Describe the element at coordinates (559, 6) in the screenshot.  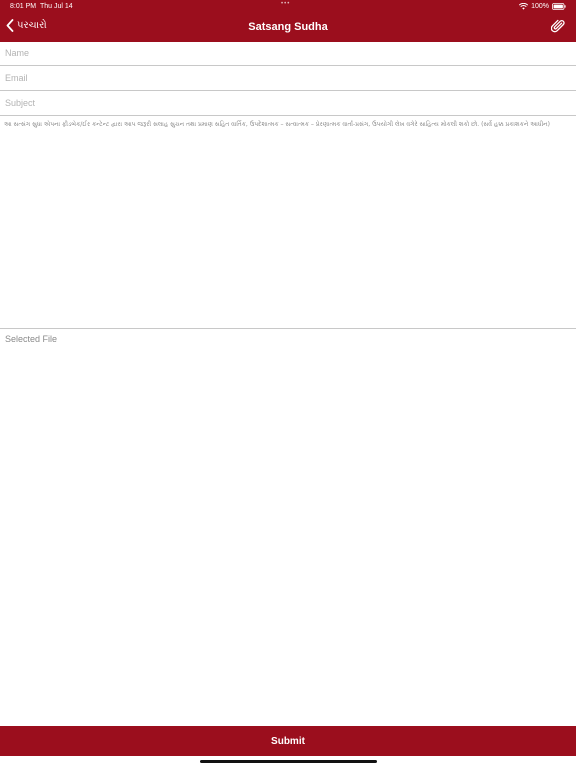
I see `battery-icon` at that location.